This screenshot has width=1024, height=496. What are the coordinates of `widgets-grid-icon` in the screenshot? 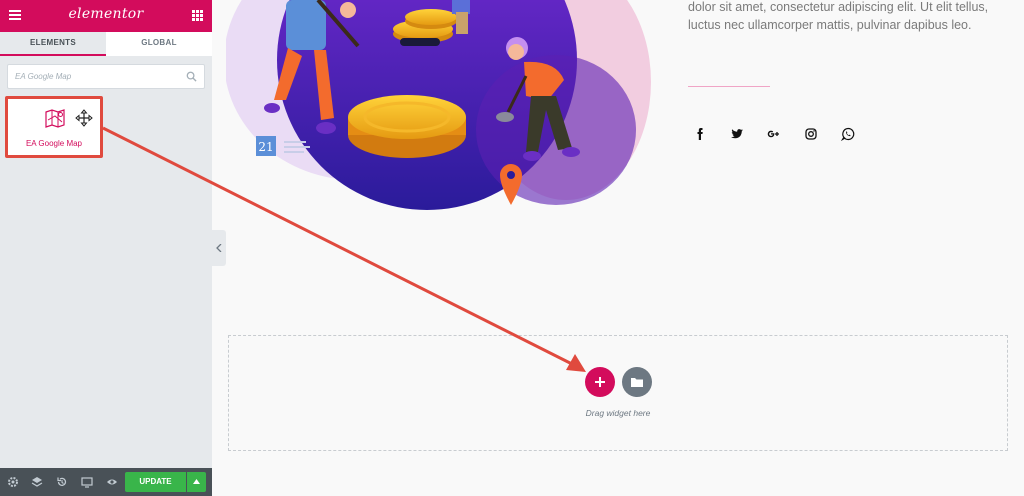 It's located at (197, 15).